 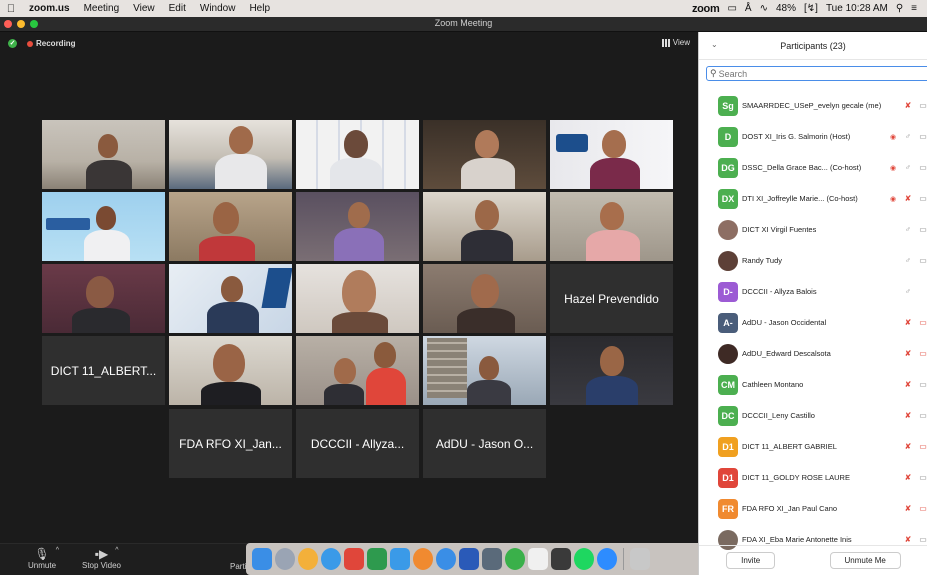 I want to click on control-center-icon: ≡, so click(x=914, y=8).